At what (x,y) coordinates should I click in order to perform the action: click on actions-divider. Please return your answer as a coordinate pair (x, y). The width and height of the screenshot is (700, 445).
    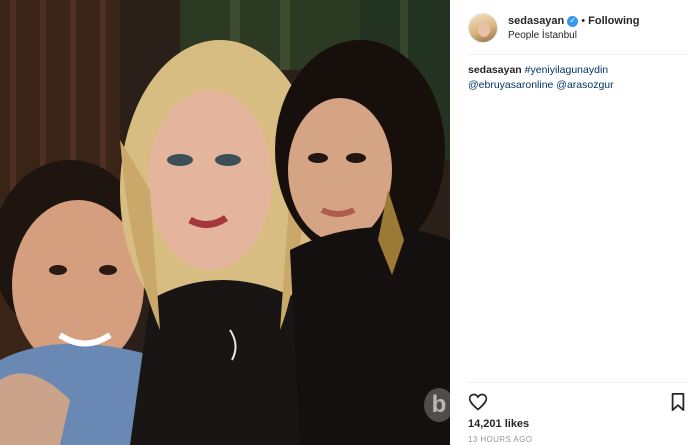
    Looking at the image, I should click on (577, 382).